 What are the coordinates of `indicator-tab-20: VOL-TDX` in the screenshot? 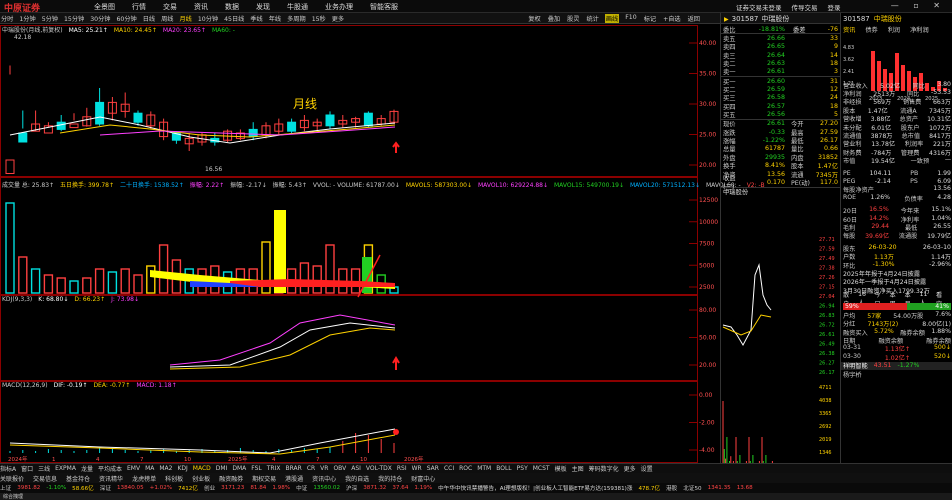 It's located at (379, 468).